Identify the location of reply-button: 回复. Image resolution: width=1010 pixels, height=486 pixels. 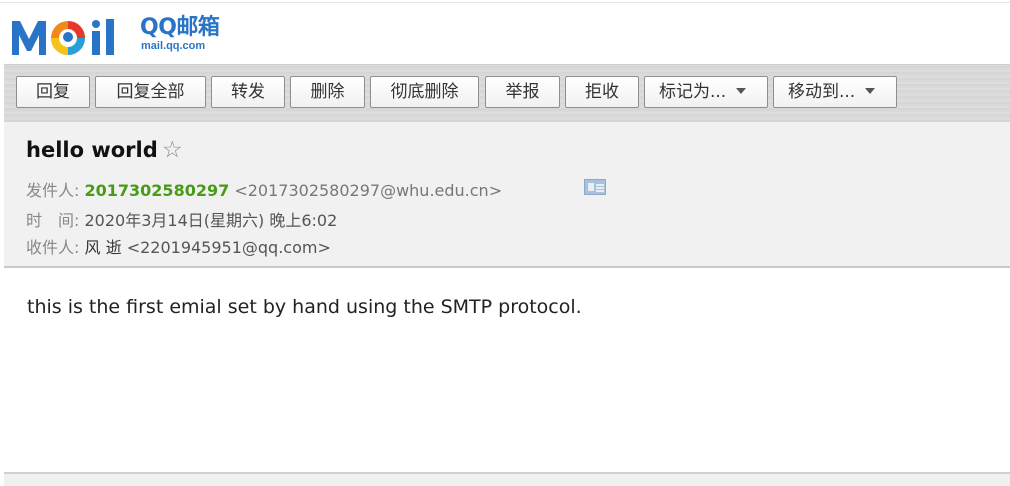
(53, 92).